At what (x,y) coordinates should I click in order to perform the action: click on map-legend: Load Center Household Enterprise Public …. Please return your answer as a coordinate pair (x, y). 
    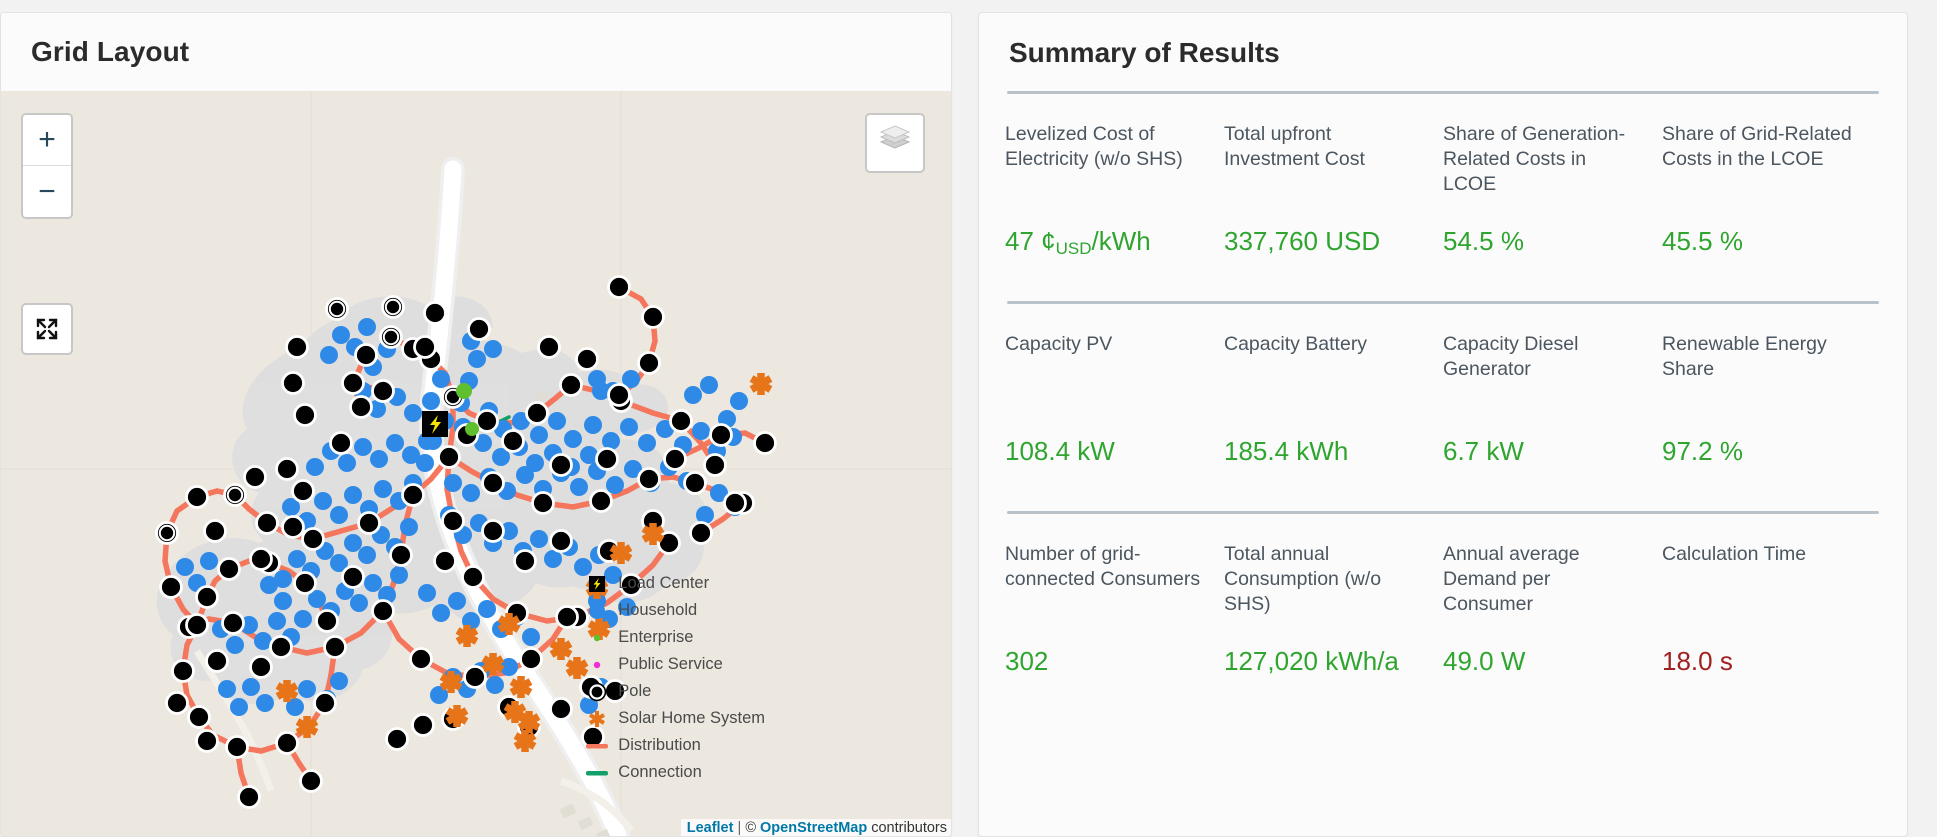
    Looking at the image, I should click on (673, 678).